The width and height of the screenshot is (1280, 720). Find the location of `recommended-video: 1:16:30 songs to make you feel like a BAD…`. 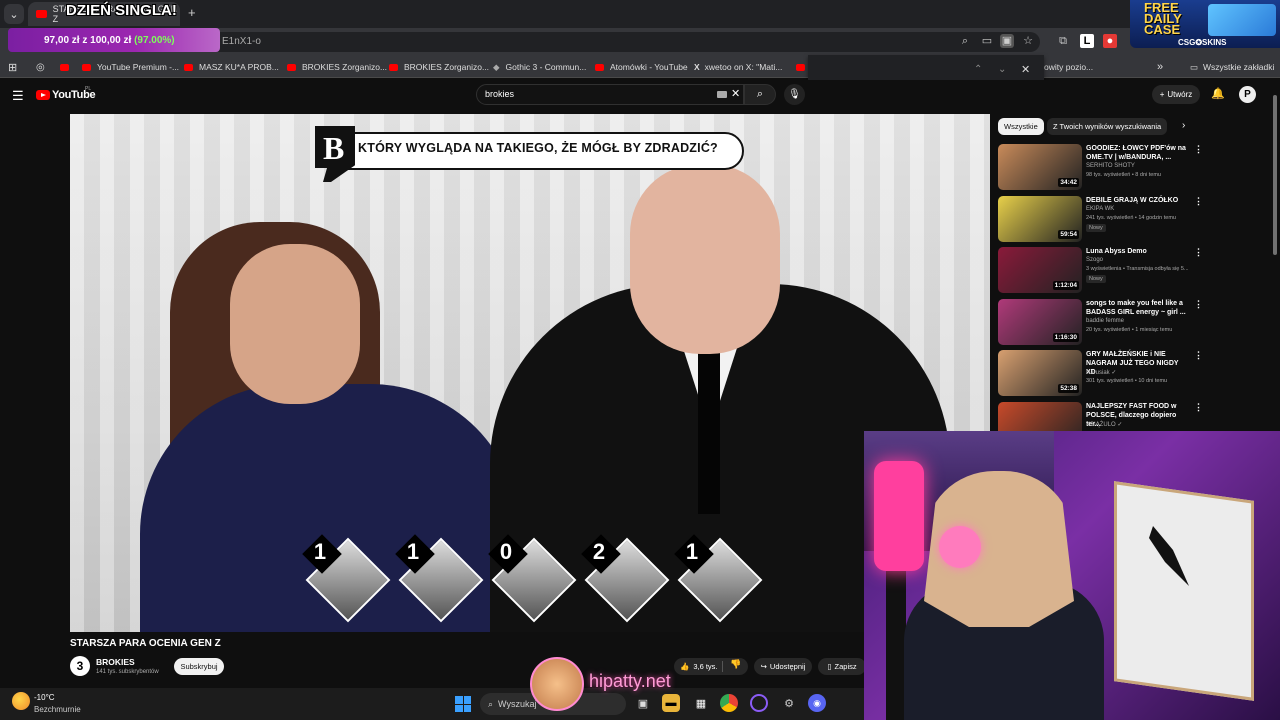

recommended-video: 1:16:30 songs to make you feel like a BAD… is located at coordinates (1133, 321).